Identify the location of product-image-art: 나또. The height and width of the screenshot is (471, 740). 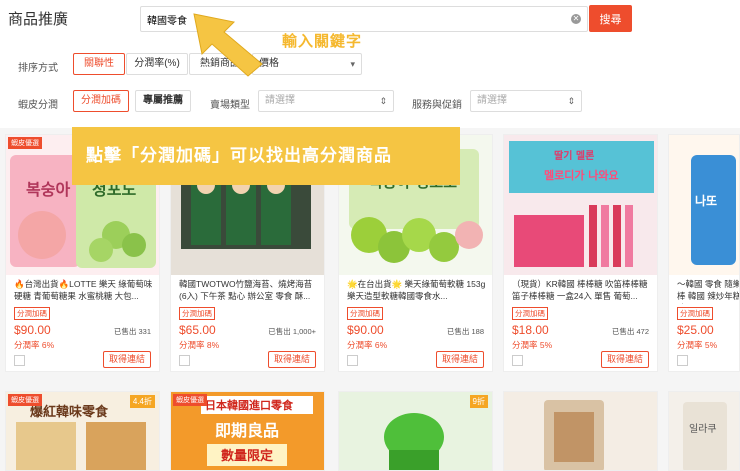
(704, 205).